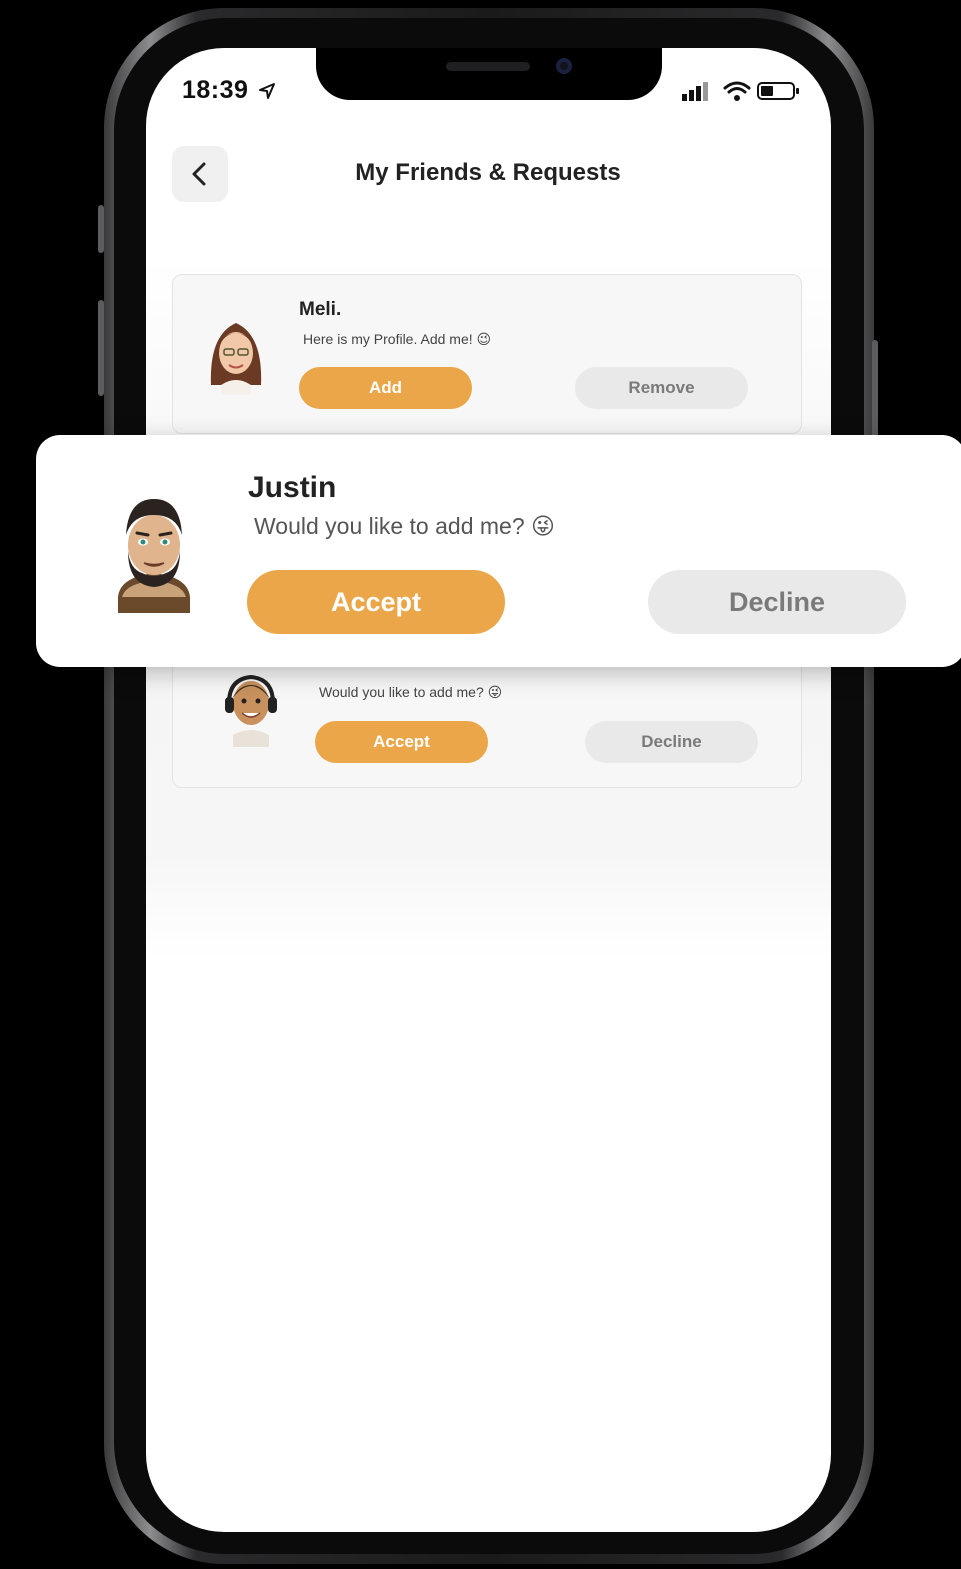 The width and height of the screenshot is (961, 1569). I want to click on chevron-left-icon, so click(199, 174).